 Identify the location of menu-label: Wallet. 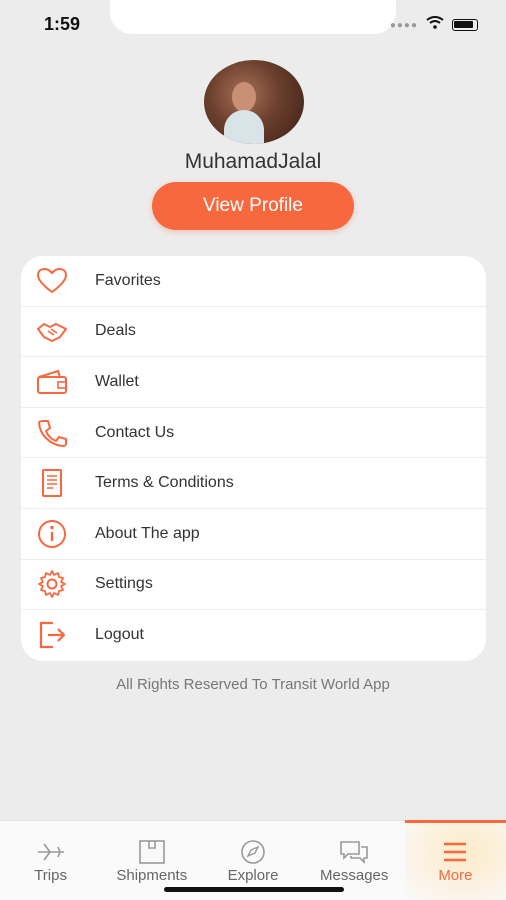
(117, 381).